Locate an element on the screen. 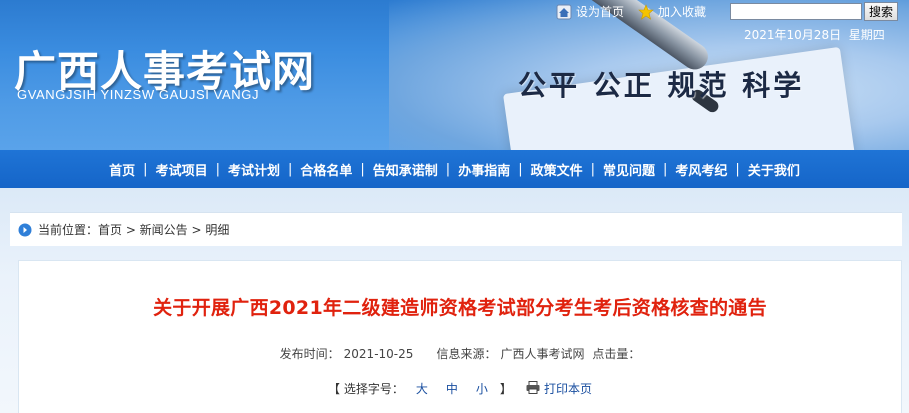  article-title: 关于开展广西2021年二级建造师资格考试部分考生考后资格核查的通告 is located at coordinates (460, 308).